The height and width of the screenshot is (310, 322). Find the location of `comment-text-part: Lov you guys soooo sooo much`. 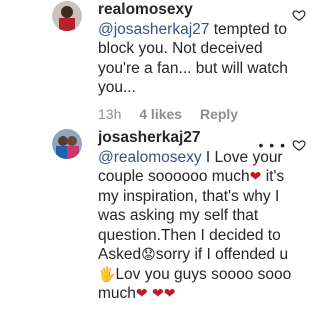

comment-text-part: Lov you guys soooo sooo much is located at coordinates (195, 284).